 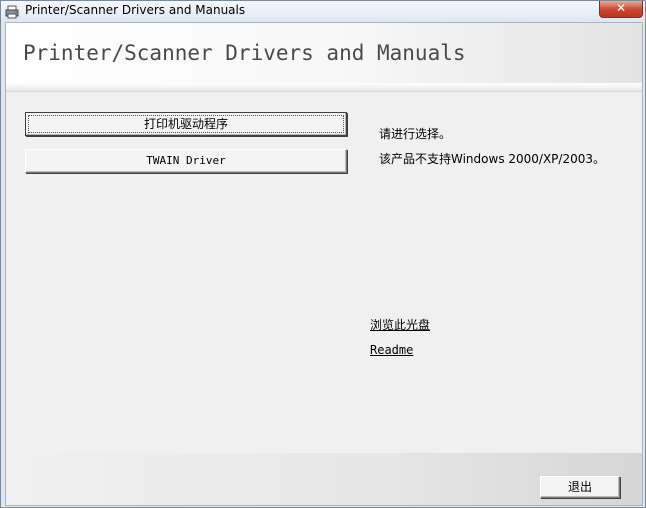 I want to click on printer-driver-button: 打印机驱动程序, so click(x=186, y=124).